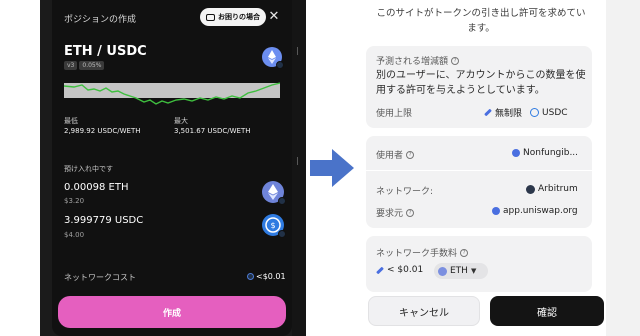  Describe the element at coordinates (526, 112) in the screenshot. I see `limit-value-group: 無制限 USDC` at that location.